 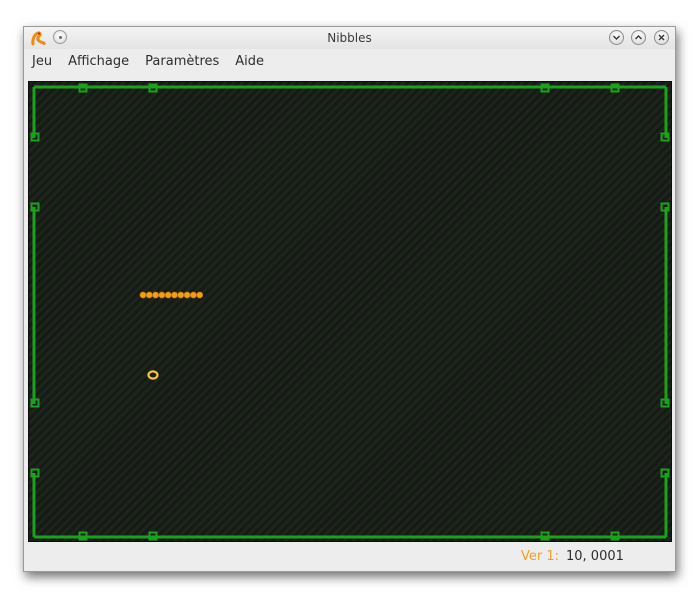 I want to click on menu-affichage: Affichage, so click(x=98, y=61).